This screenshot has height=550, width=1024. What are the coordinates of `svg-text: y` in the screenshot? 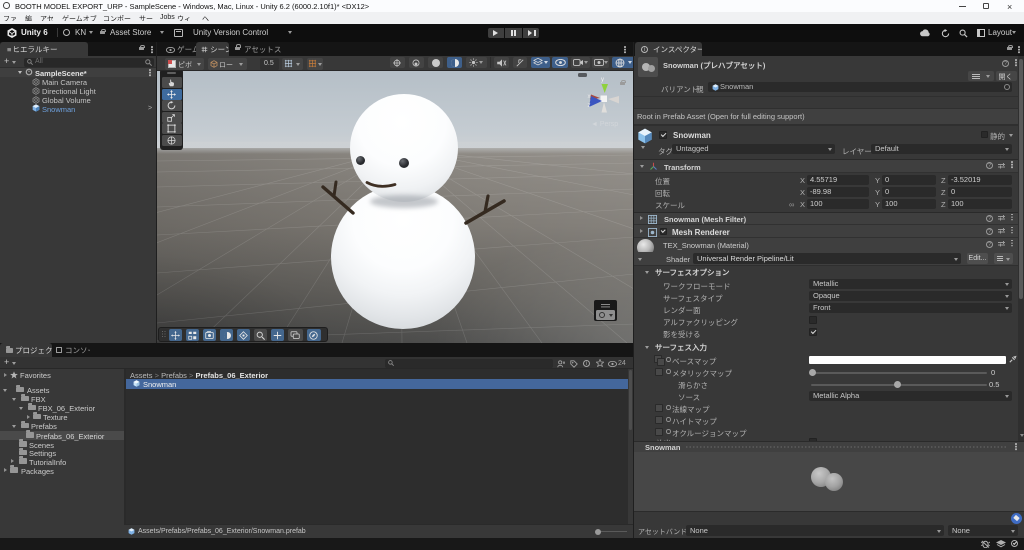 It's located at (602, 80).